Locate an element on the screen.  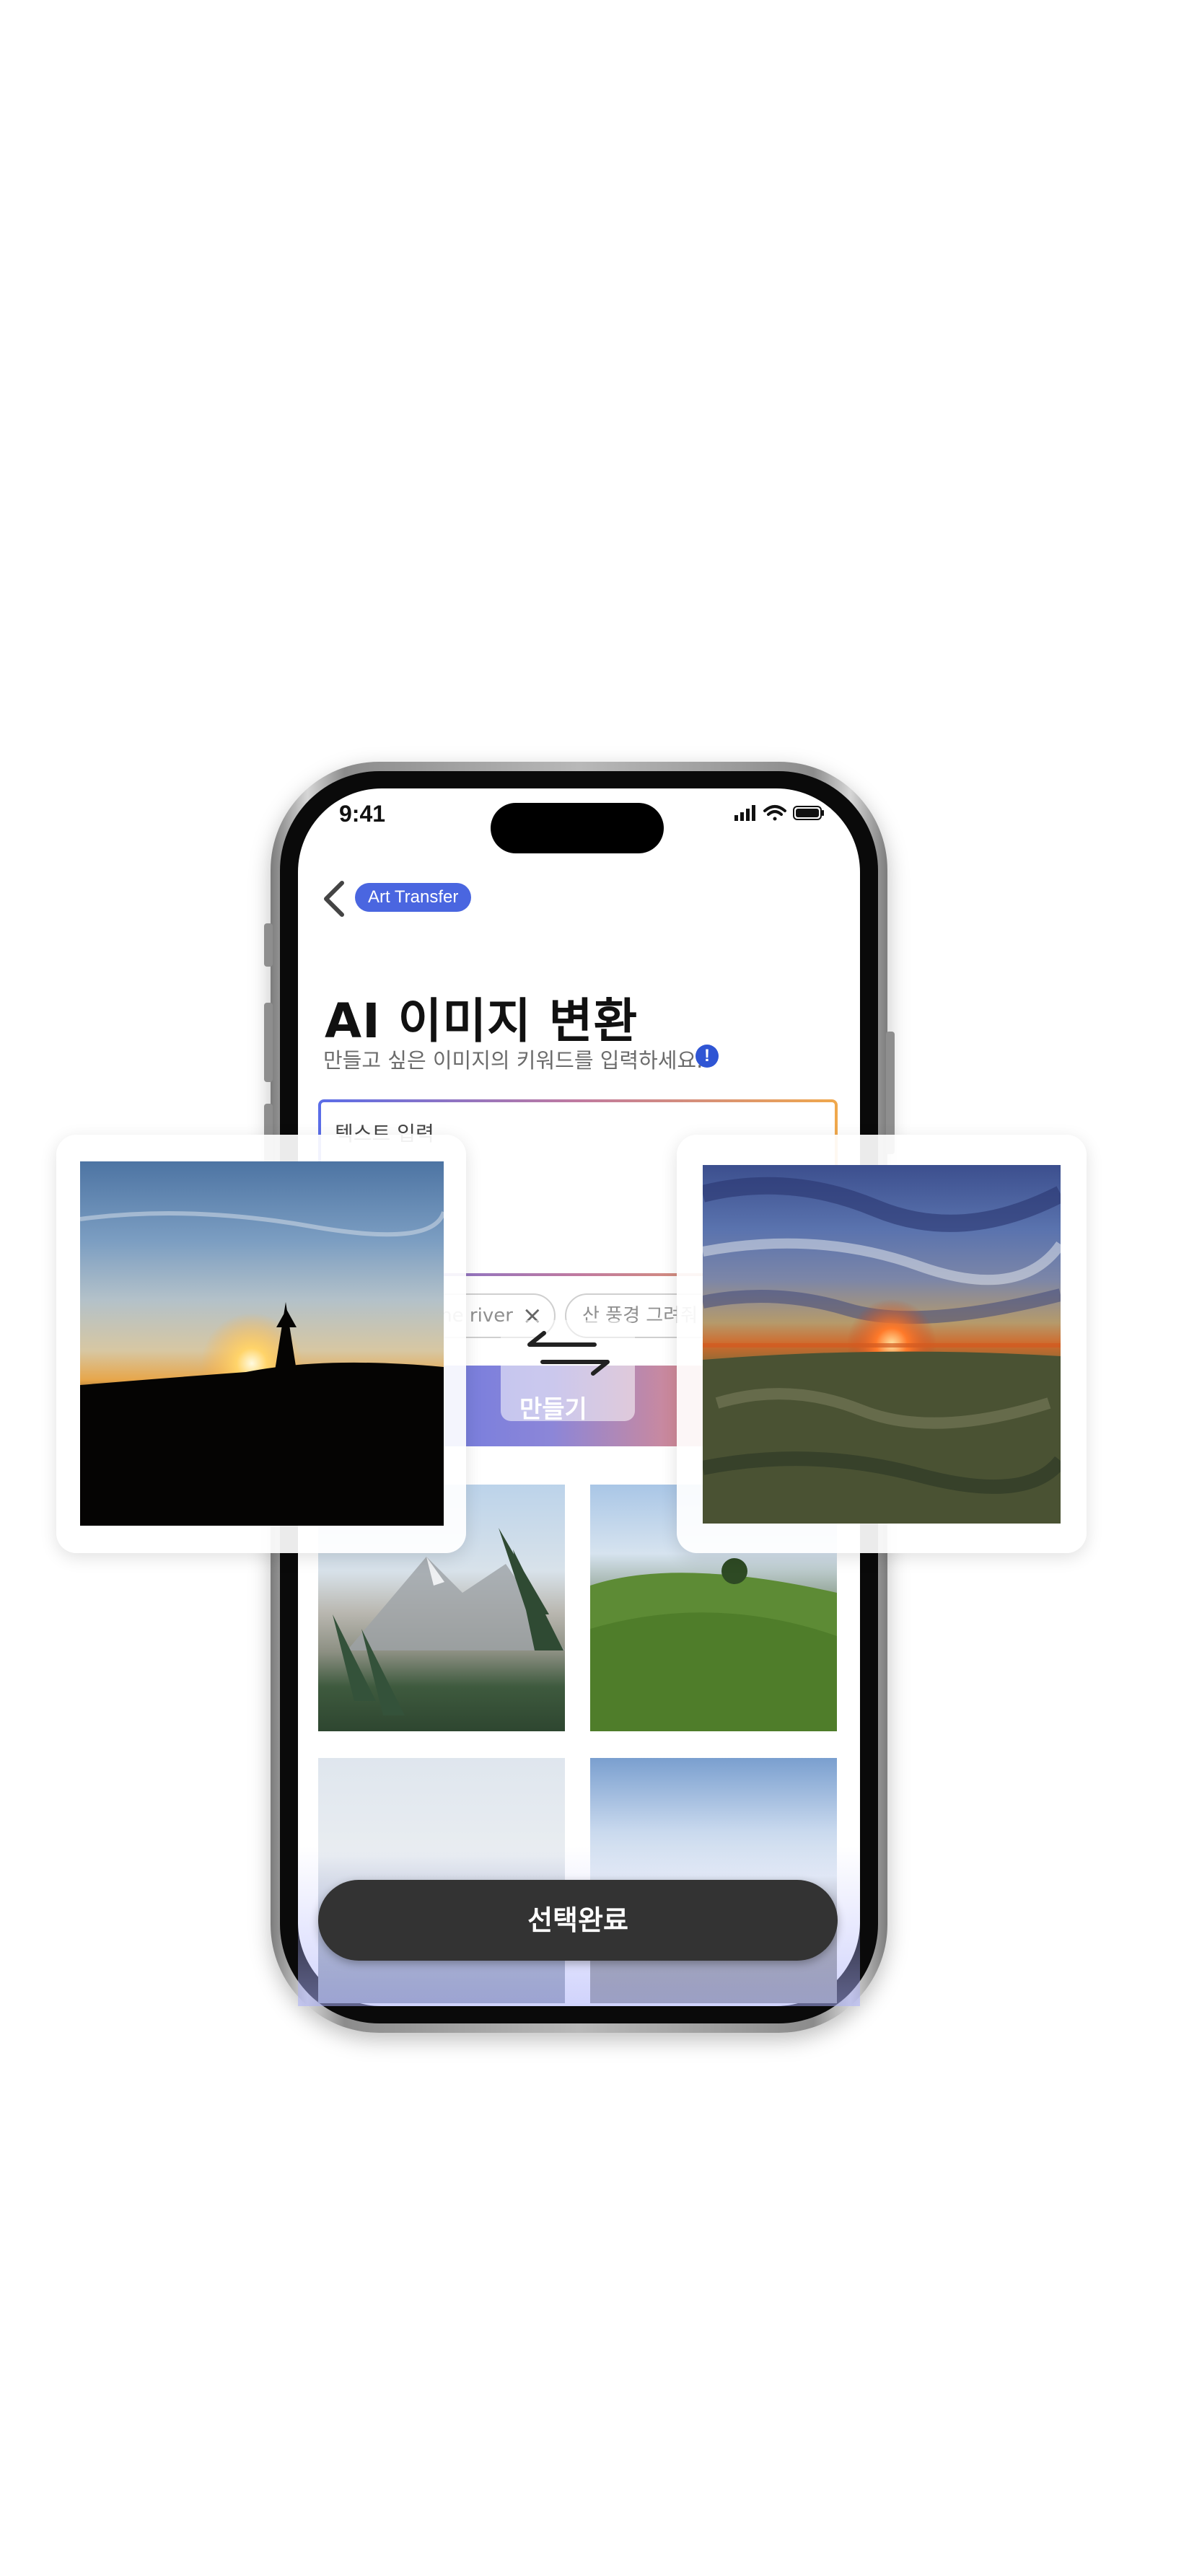
sunset-photo-illustration is located at coordinates (262, 1368).